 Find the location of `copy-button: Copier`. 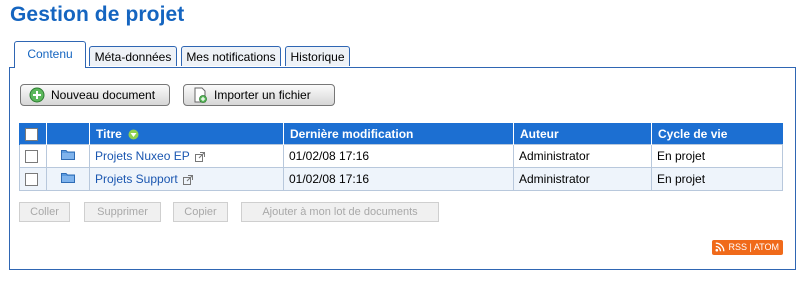

copy-button: Copier is located at coordinates (200, 212).